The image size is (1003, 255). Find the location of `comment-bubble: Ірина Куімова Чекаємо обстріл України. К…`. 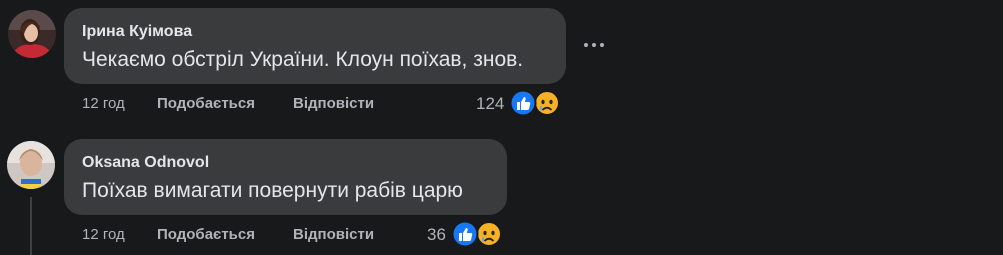

comment-bubble: Ірина Куімова Чекаємо обстріл України. К… is located at coordinates (315, 46).